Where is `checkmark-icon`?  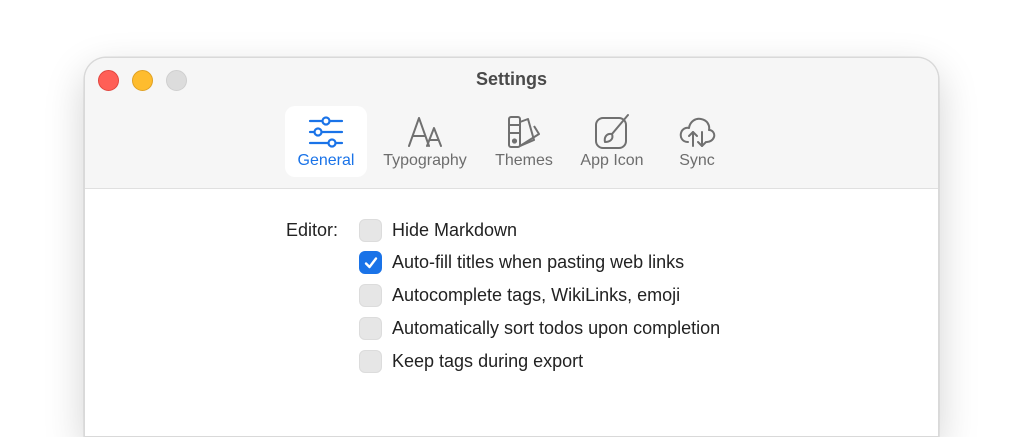
checkmark-icon is located at coordinates (371, 263).